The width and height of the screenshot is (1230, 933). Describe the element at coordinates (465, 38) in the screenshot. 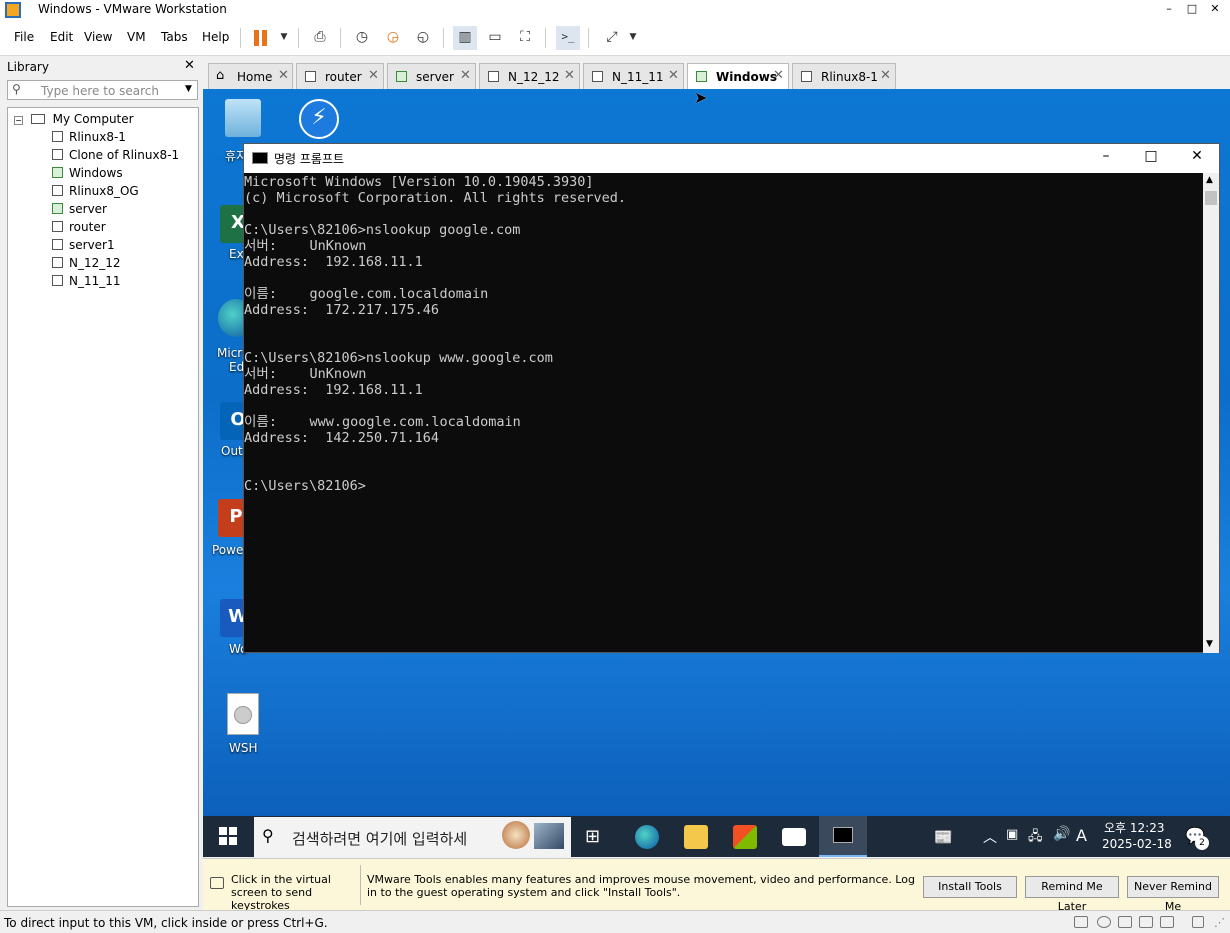

I see `show-library-icon: ▥` at that location.